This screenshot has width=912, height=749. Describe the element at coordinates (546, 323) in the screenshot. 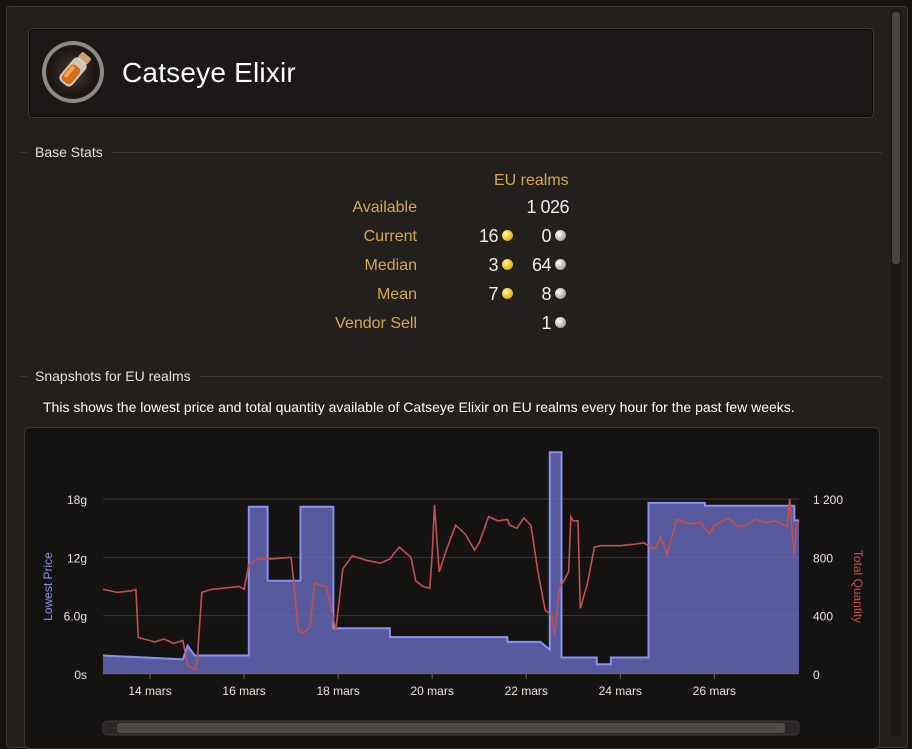

I see `stat-vendor-silver: 1` at that location.